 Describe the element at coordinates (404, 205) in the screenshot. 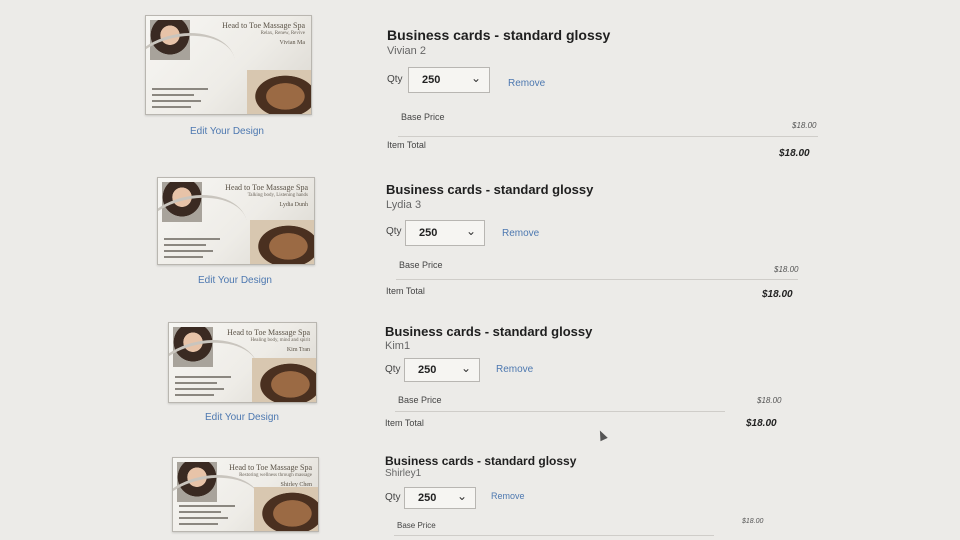

I see `design-name: Lydia 3` at that location.